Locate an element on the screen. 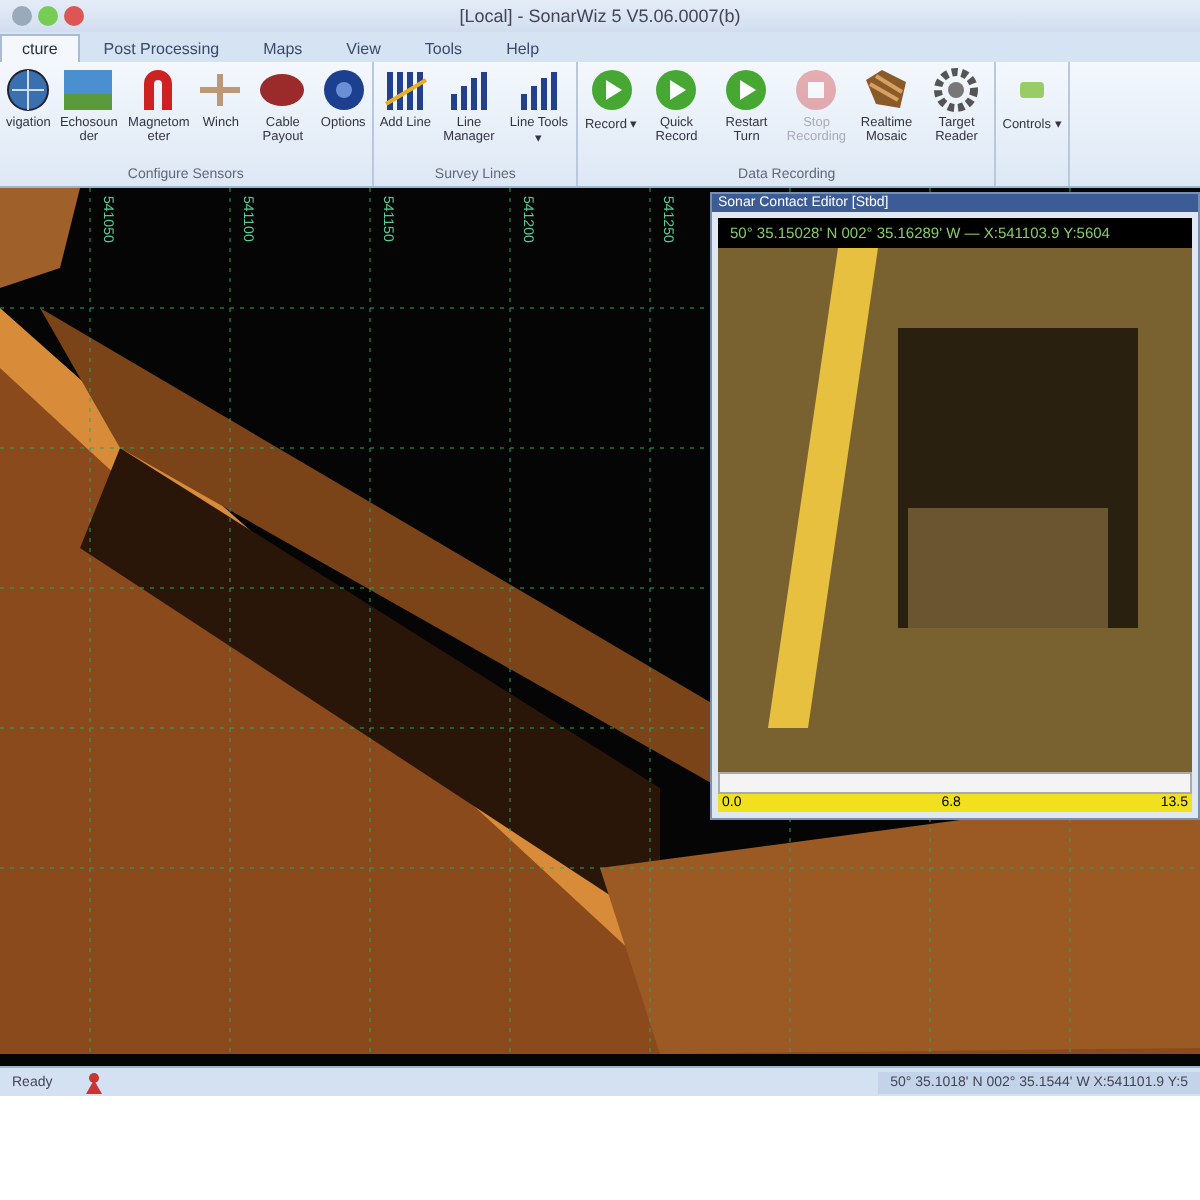  winch-icon is located at coordinates (220, 90).